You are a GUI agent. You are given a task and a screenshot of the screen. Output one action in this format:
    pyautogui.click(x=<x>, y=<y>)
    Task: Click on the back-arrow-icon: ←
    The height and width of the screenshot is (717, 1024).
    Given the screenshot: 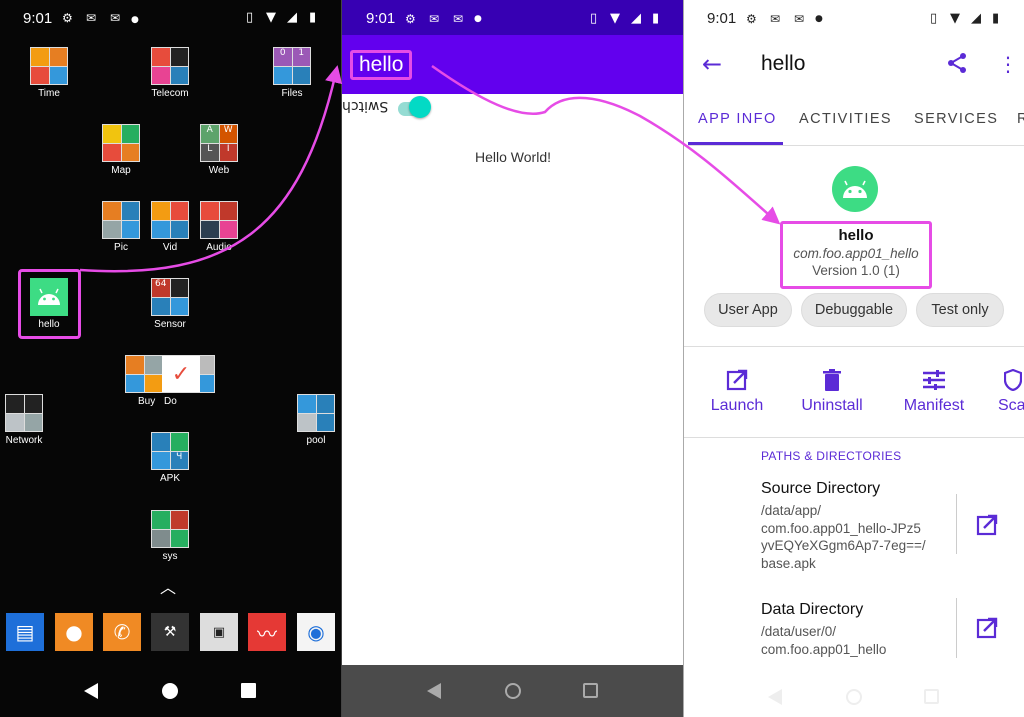 What is the action you would take?
    pyautogui.click(x=712, y=64)
    